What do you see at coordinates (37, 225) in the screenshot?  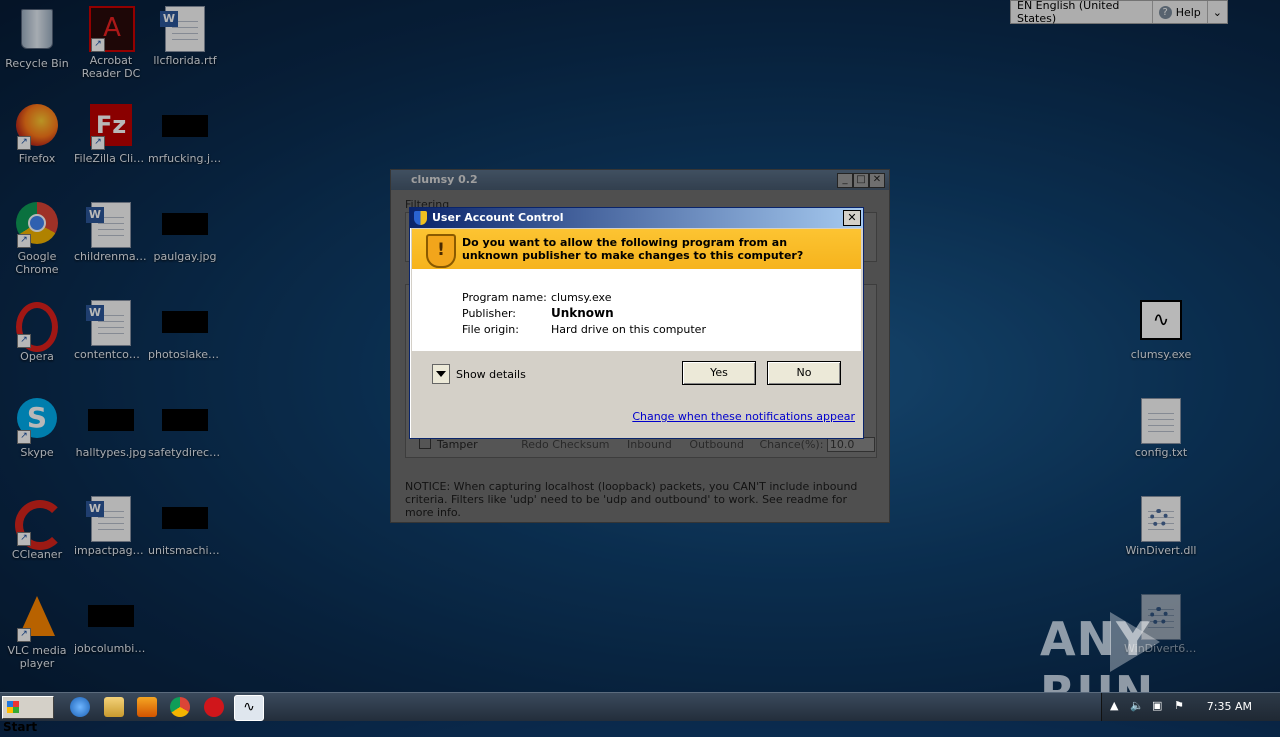 I see `chrome-icon: ↗` at bounding box center [37, 225].